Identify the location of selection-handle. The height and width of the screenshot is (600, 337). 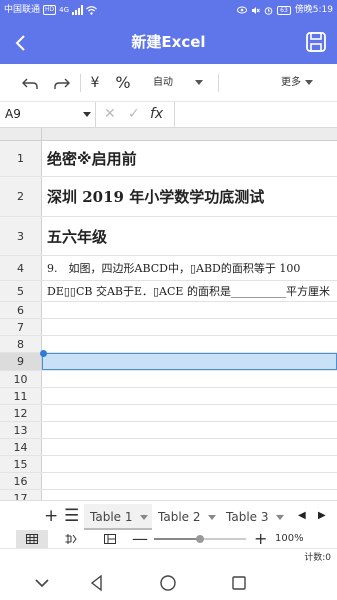
(43, 353).